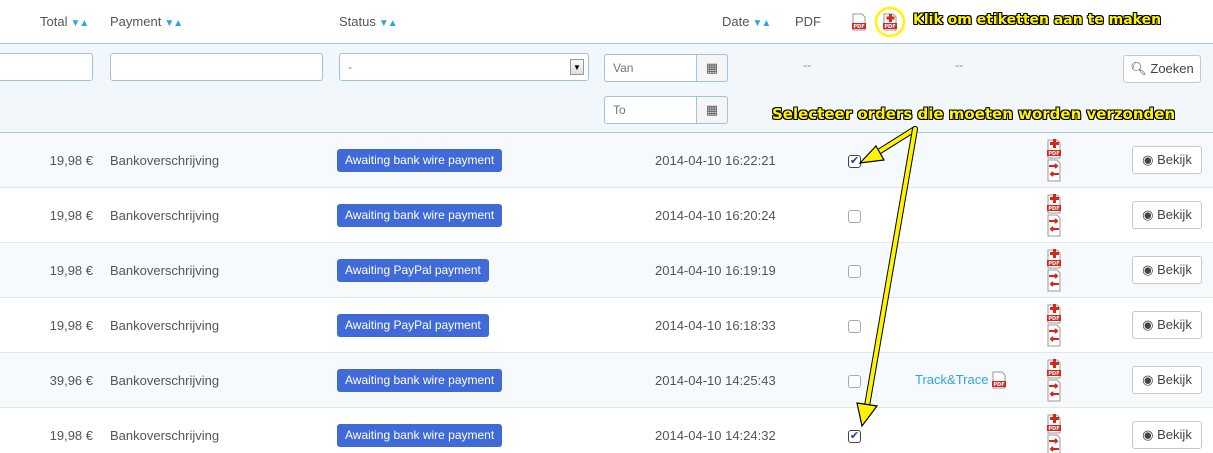 The height and width of the screenshot is (453, 1213). I want to click on search-button: 🔍︎ Zoeken, so click(1162, 69).